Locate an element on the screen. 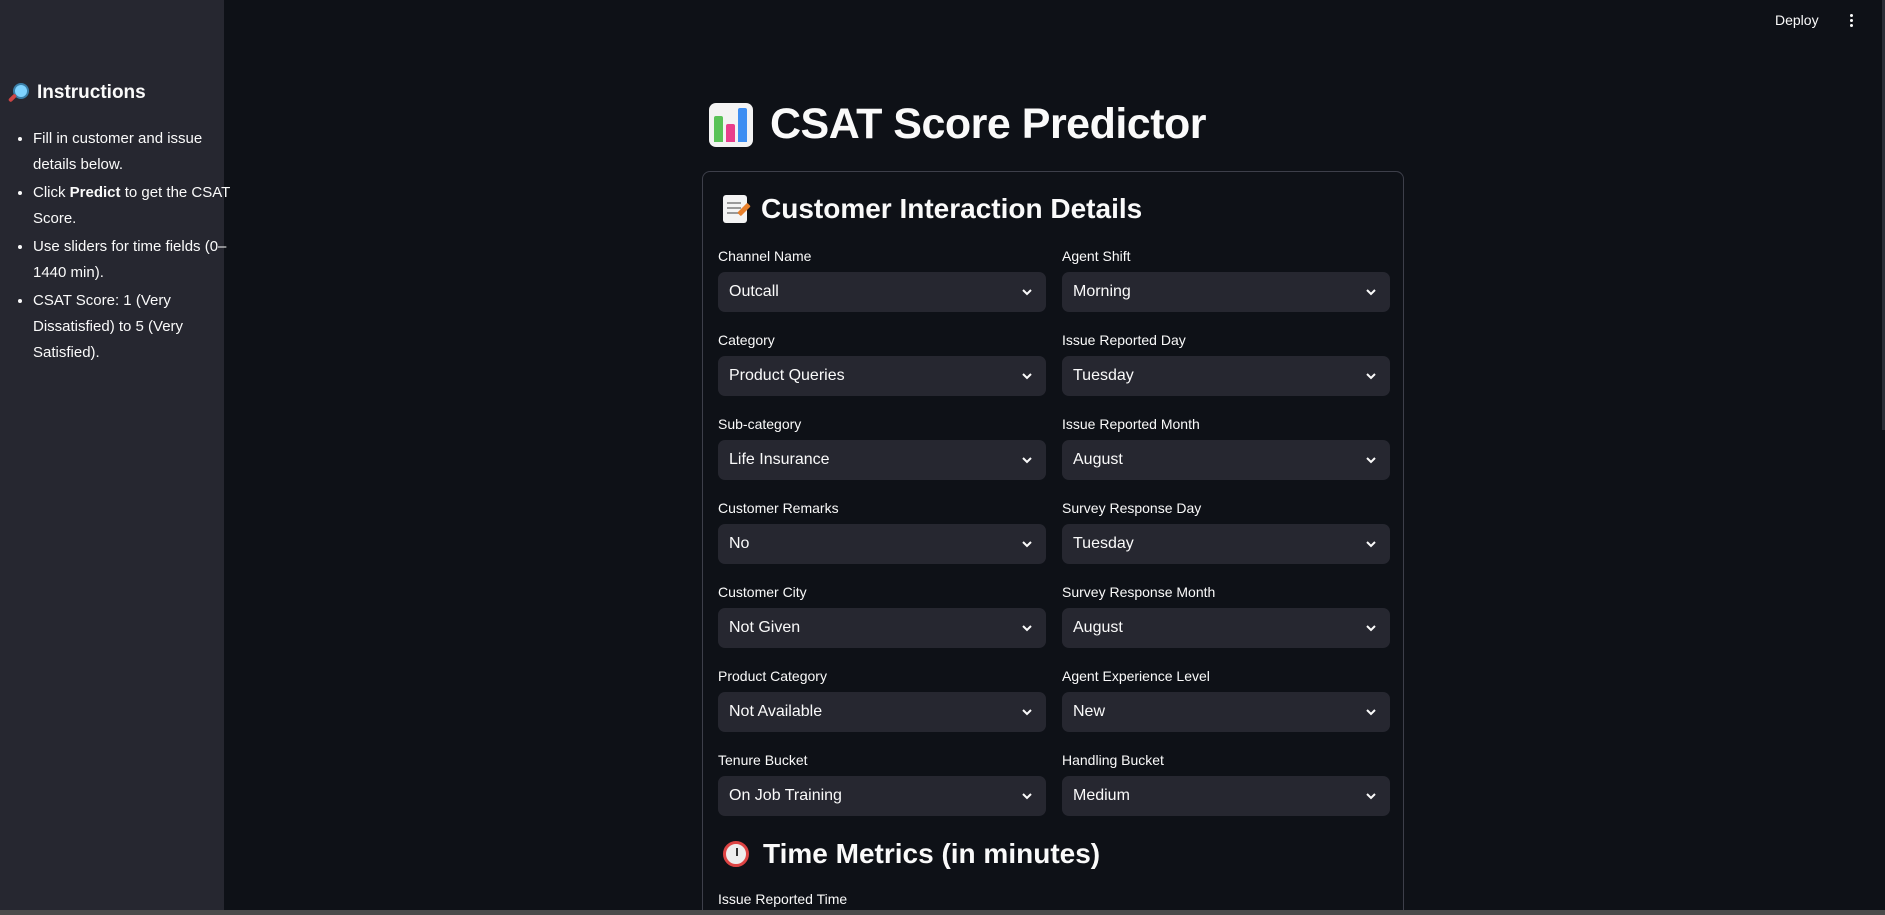 The image size is (1885, 915). field-label: Product Category is located at coordinates (772, 676).